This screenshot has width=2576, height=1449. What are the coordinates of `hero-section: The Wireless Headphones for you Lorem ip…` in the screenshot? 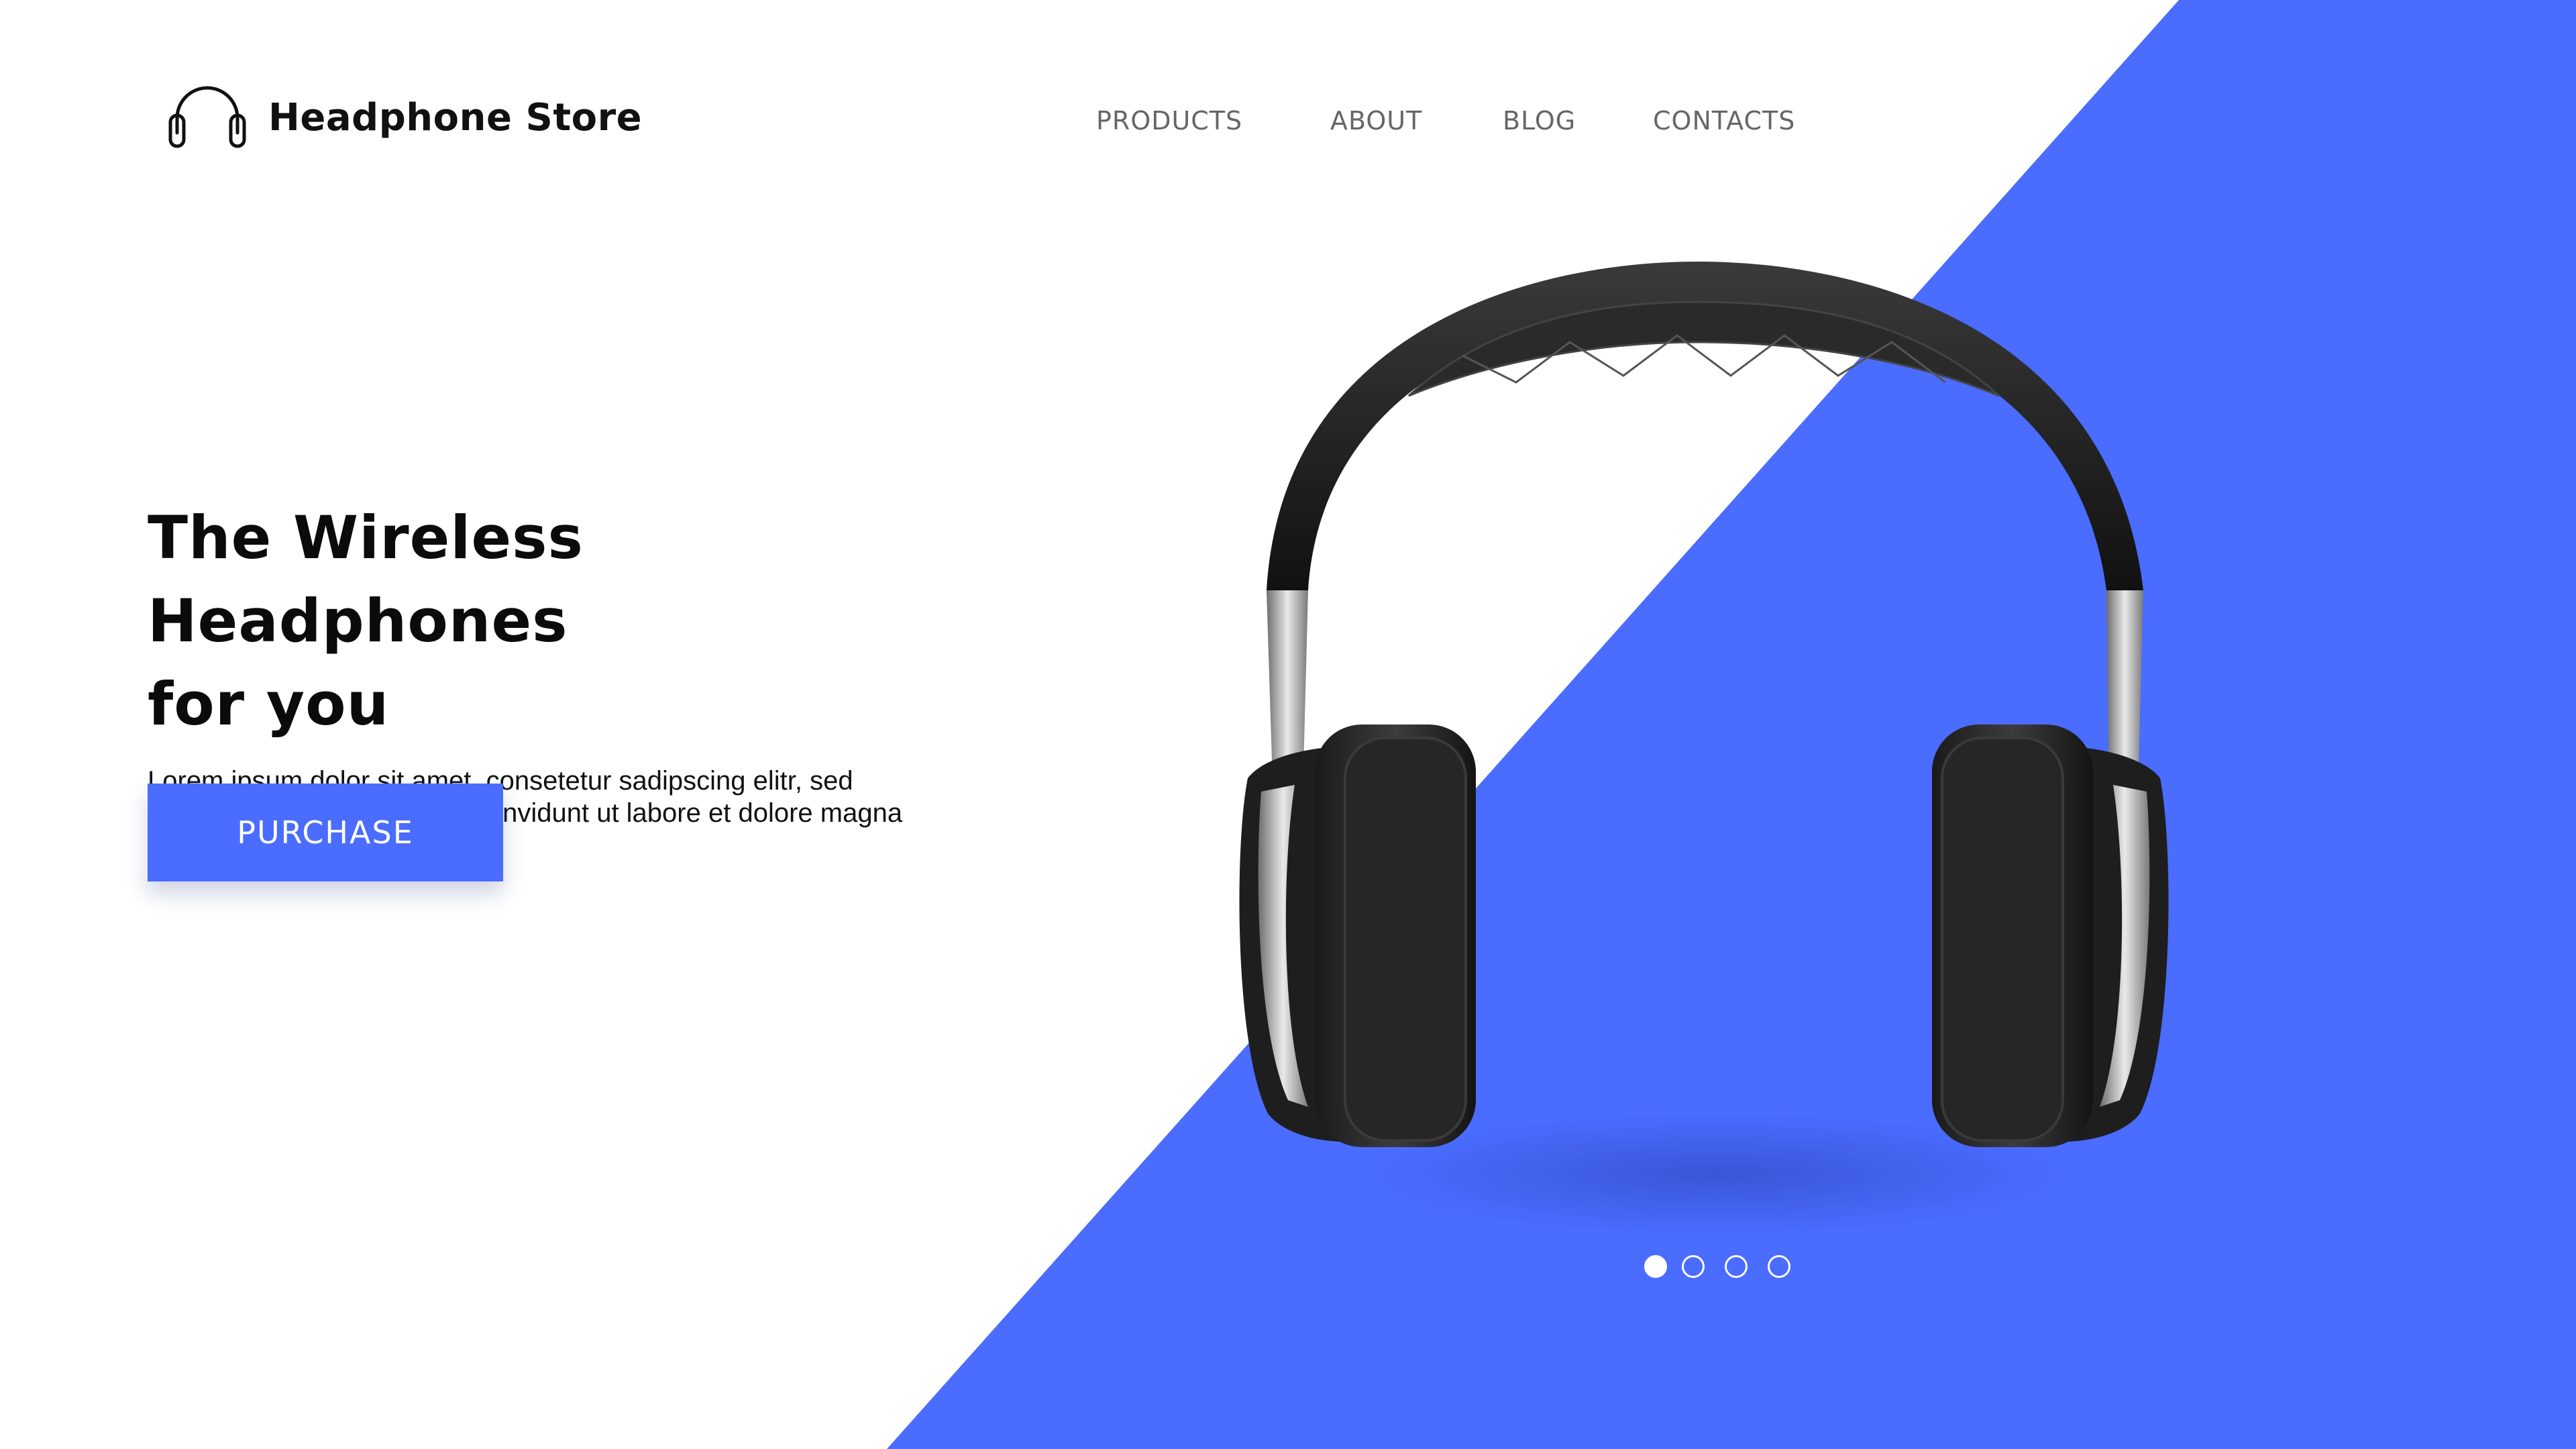 It's located at (563, 662).